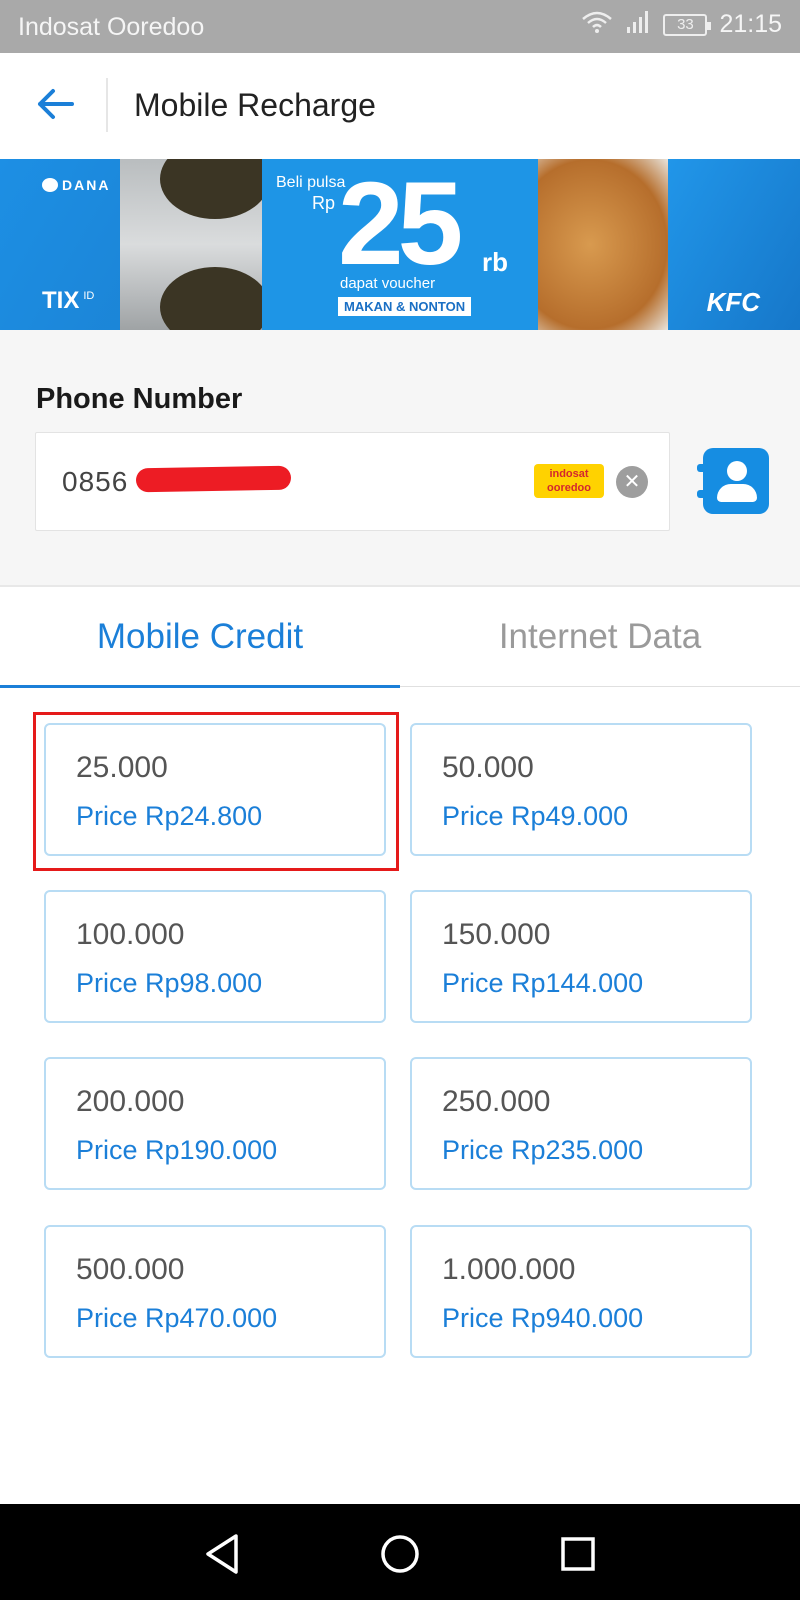 This screenshot has height=1600, width=800. Describe the element at coordinates (200, 638) in the screenshot. I see `tab-mobile-credit: Mobile Credit` at that location.